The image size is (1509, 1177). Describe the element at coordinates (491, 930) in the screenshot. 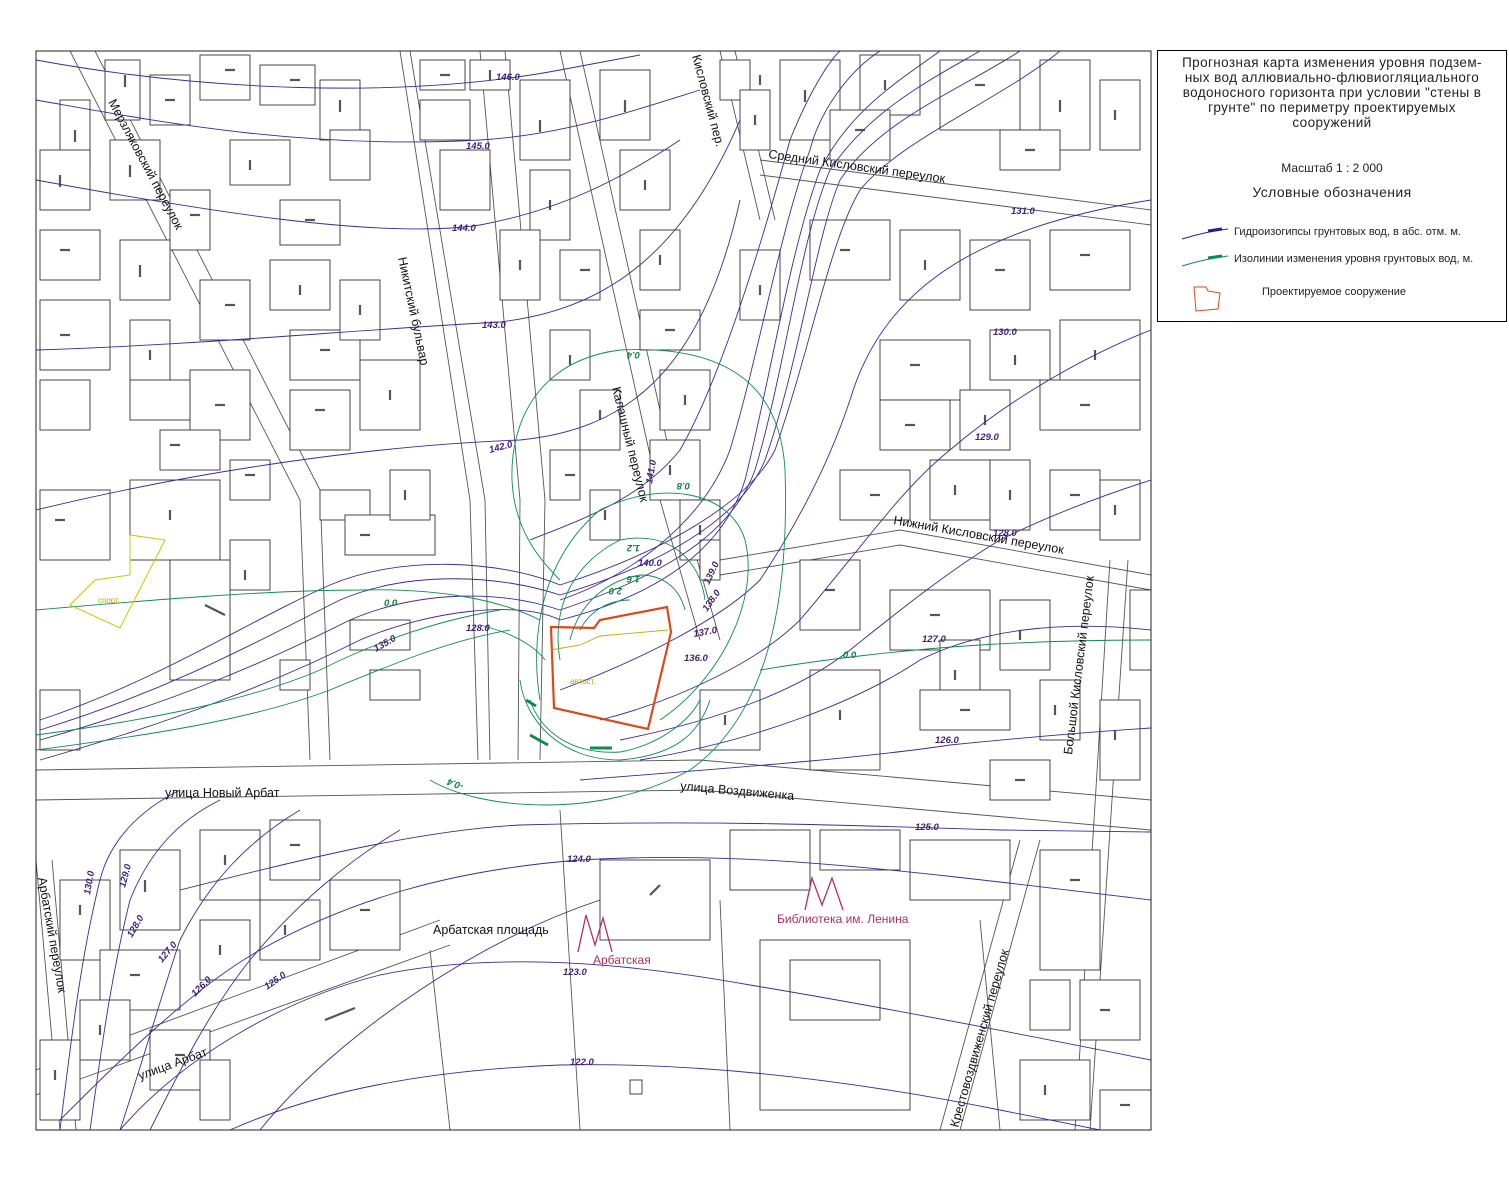

I see `street-label-arbatskaya-ploshad: Арбатская площадь` at that location.